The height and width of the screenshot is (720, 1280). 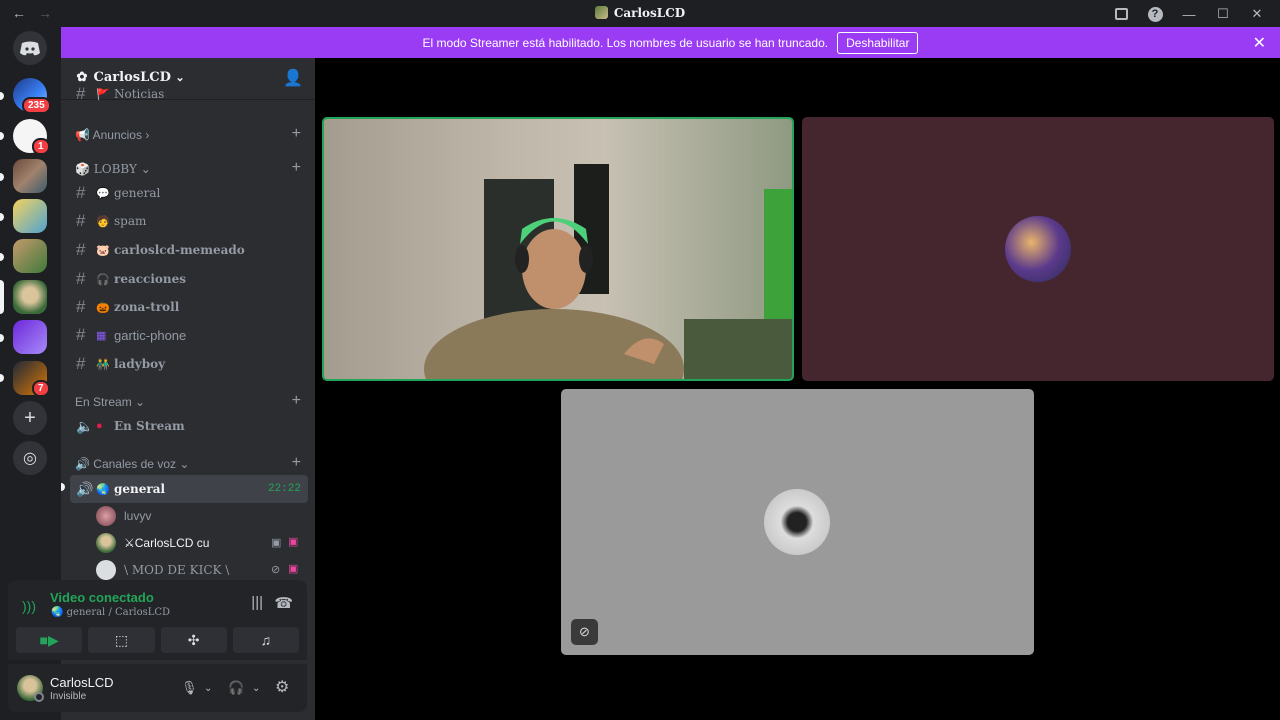 What do you see at coordinates (1121, 14) in the screenshot?
I see `inbox-icon` at bounding box center [1121, 14].